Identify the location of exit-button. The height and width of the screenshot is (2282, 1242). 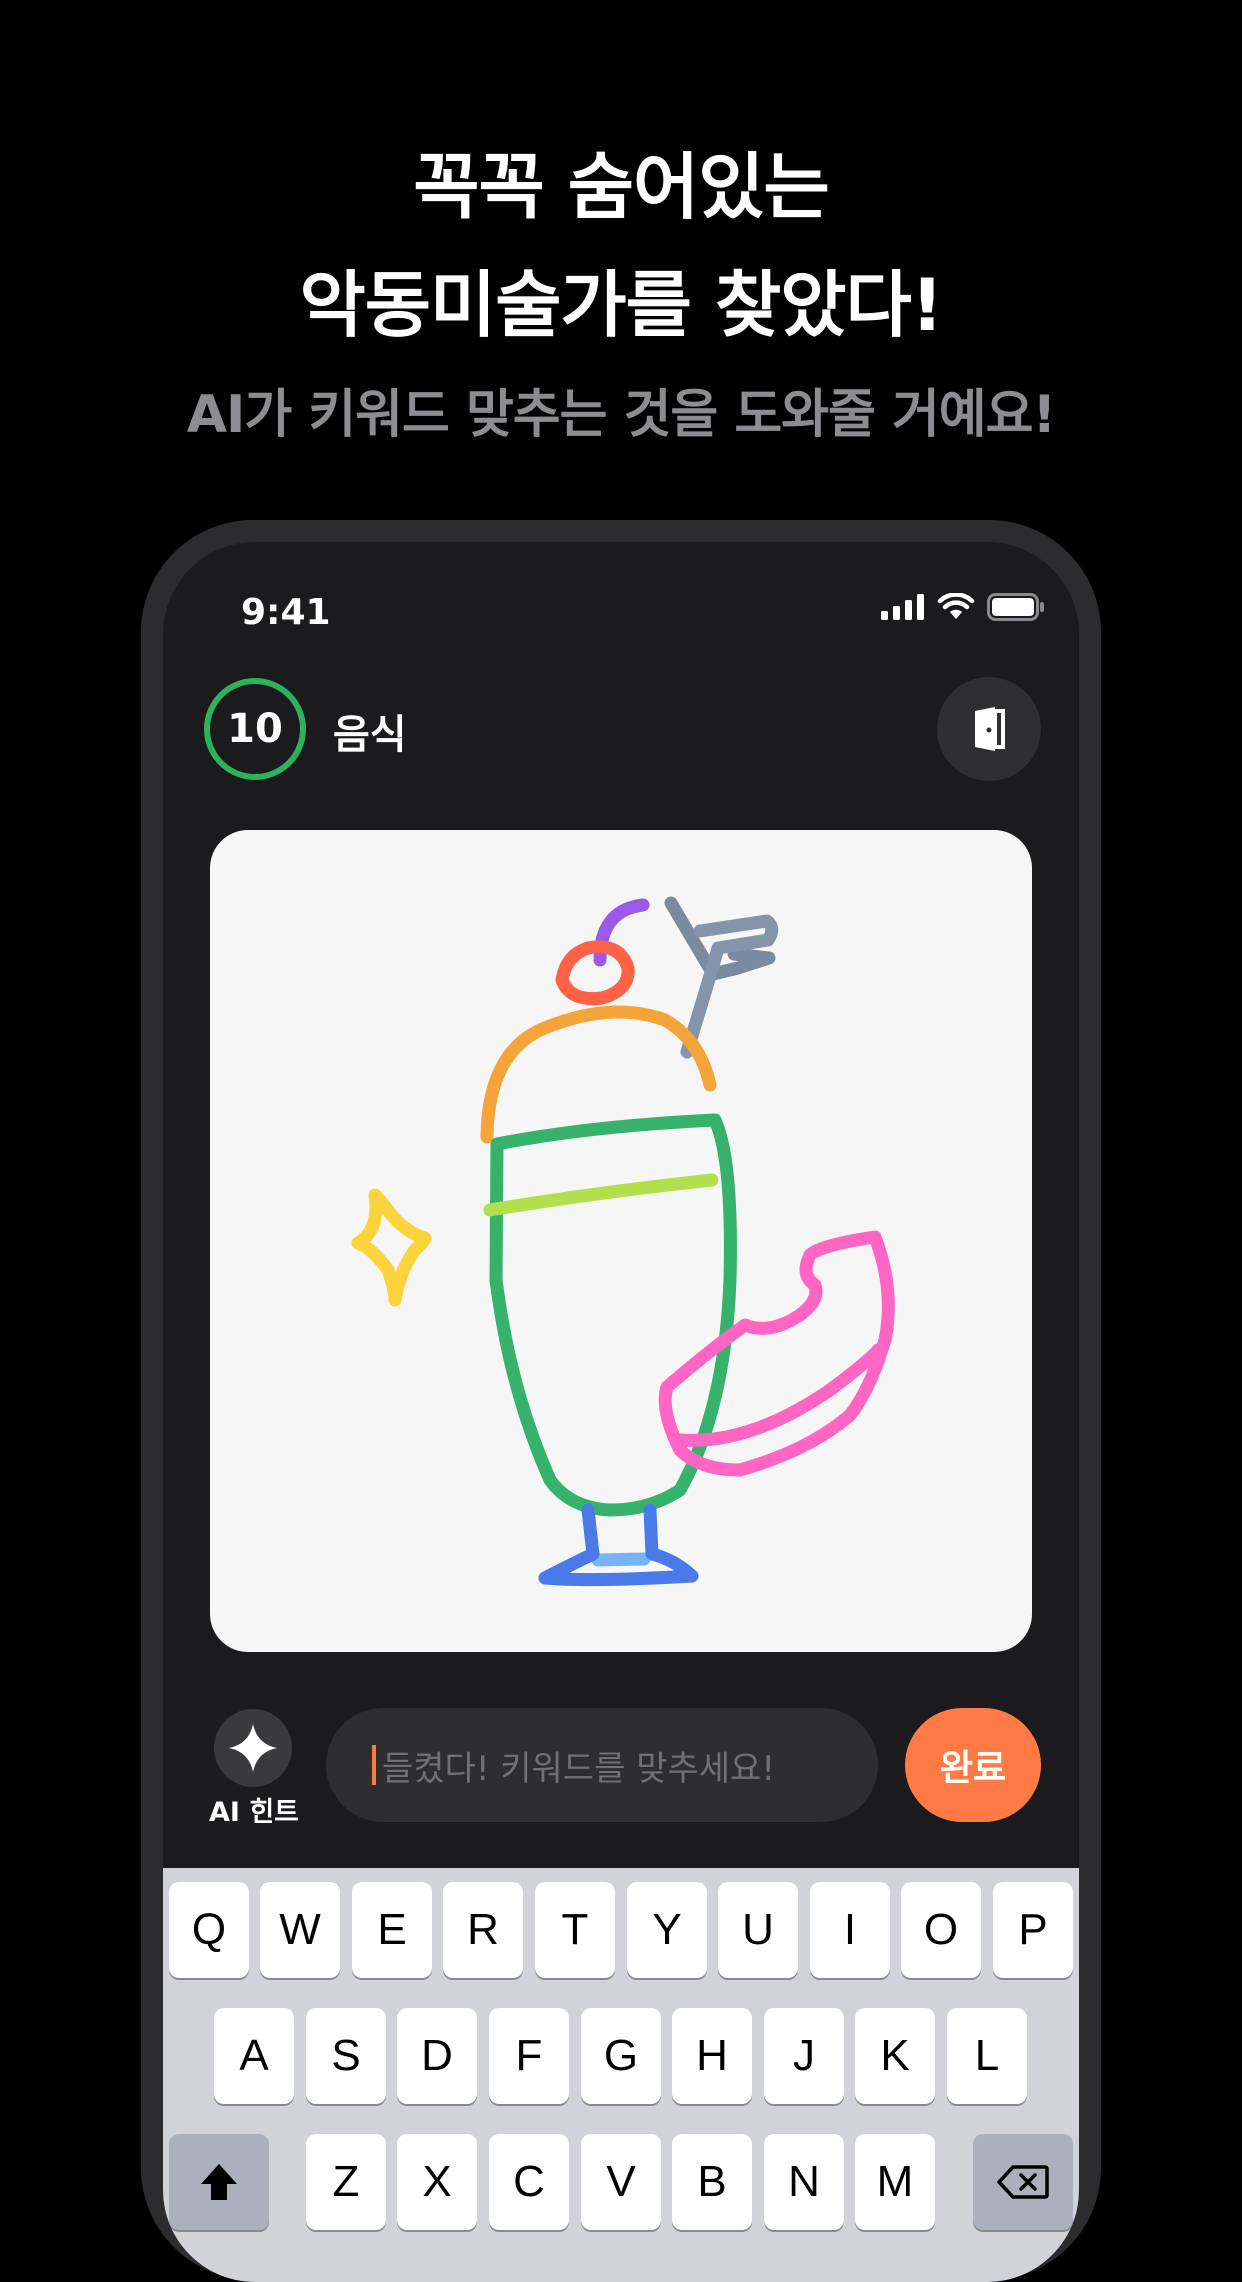
(989, 729).